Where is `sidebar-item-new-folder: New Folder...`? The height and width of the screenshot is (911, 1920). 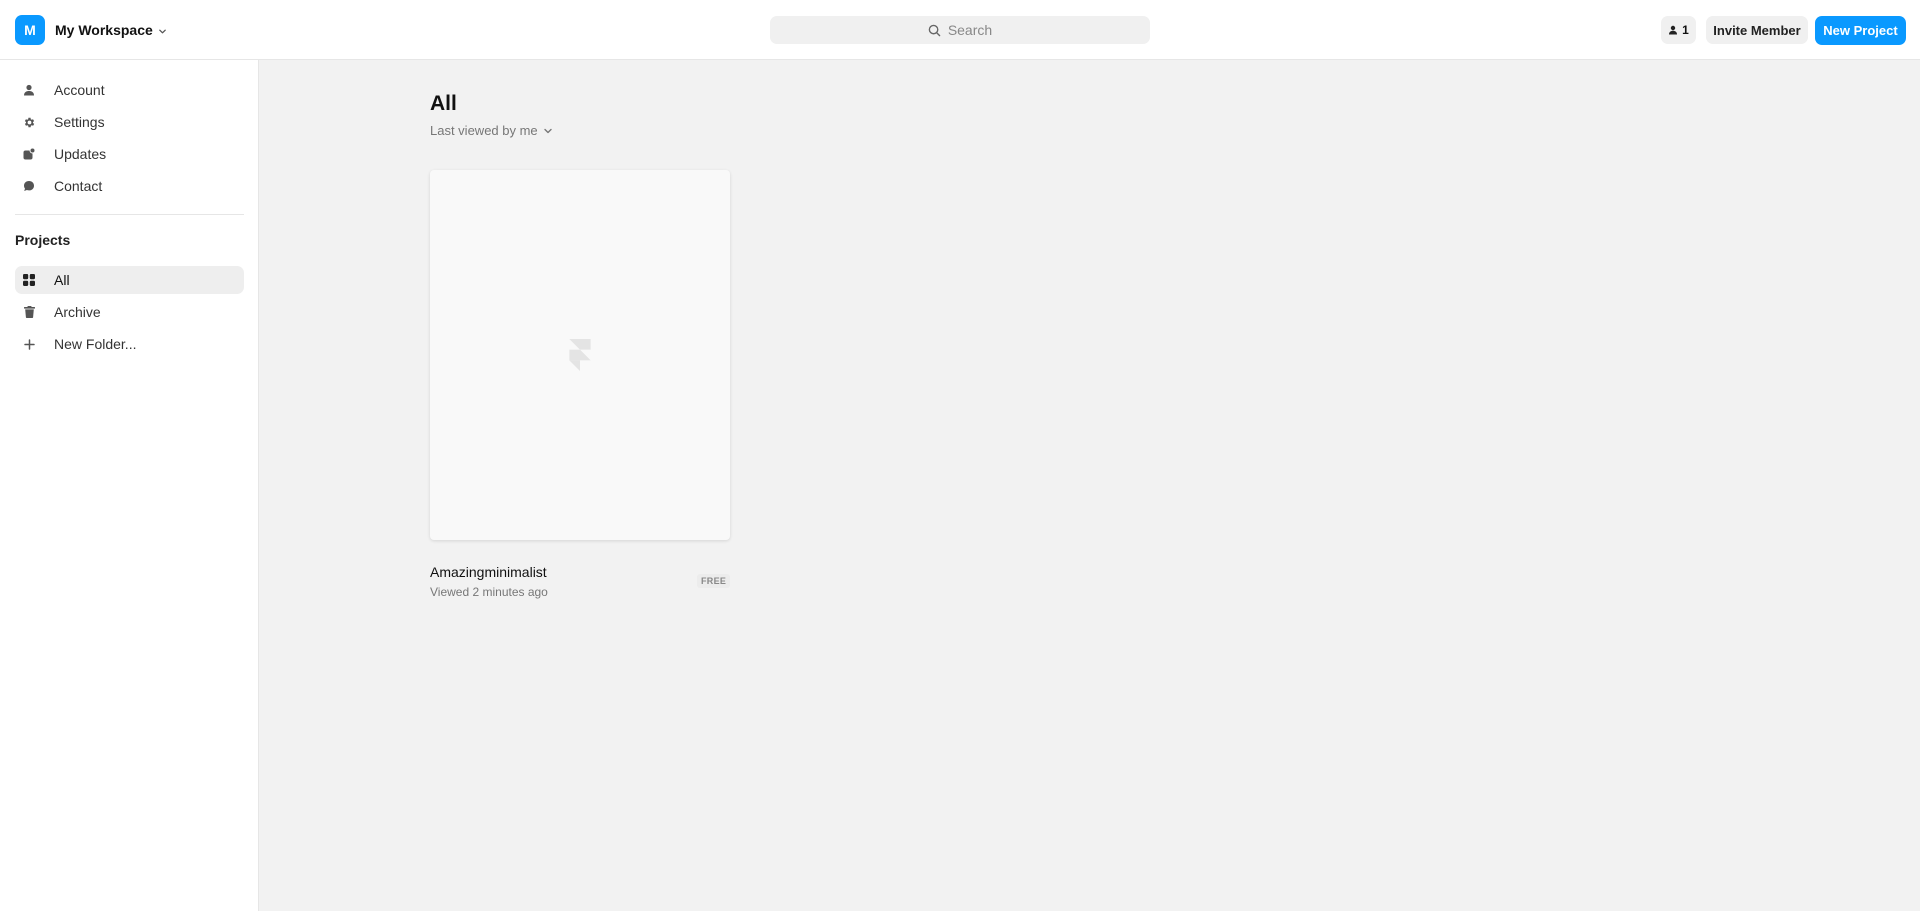 sidebar-item-new-folder: New Folder... is located at coordinates (129, 344).